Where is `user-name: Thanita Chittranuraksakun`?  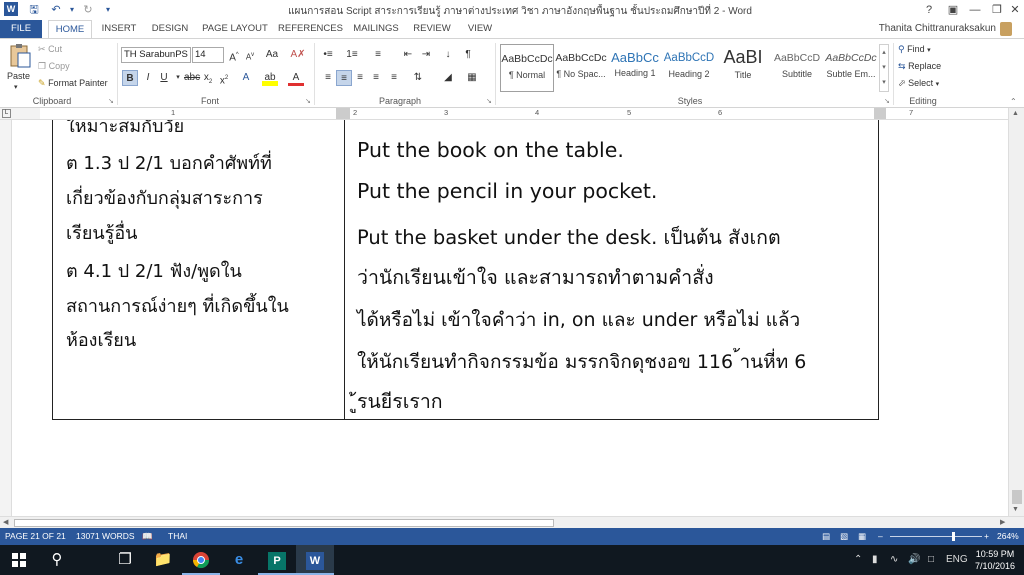
user-name: Thanita Chittranuraksakun is located at coordinates (937, 28).